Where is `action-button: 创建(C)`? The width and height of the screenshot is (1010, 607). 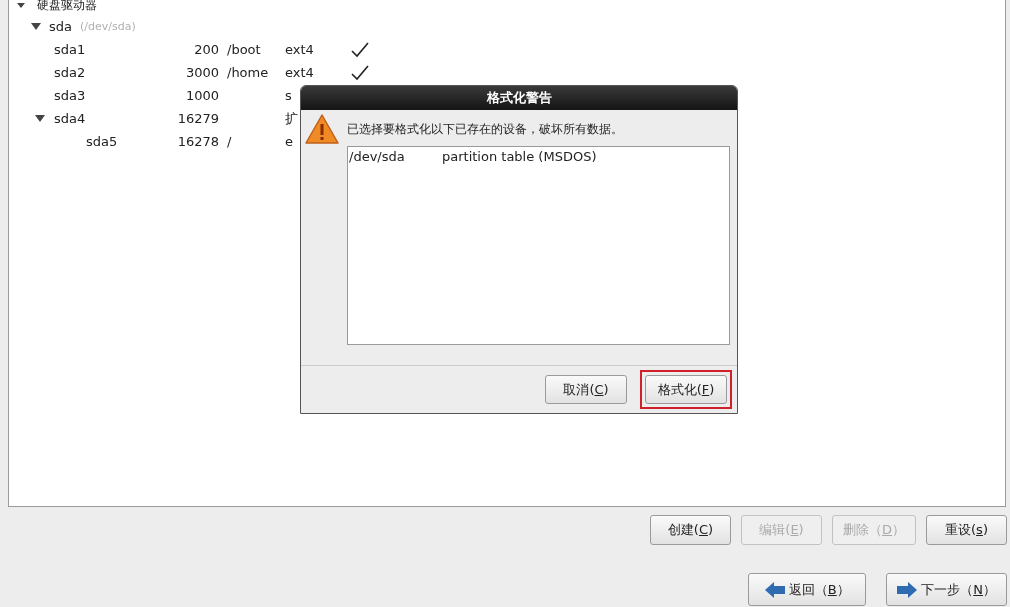 action-button: 创建(C) is located at coordinates (690, 530).